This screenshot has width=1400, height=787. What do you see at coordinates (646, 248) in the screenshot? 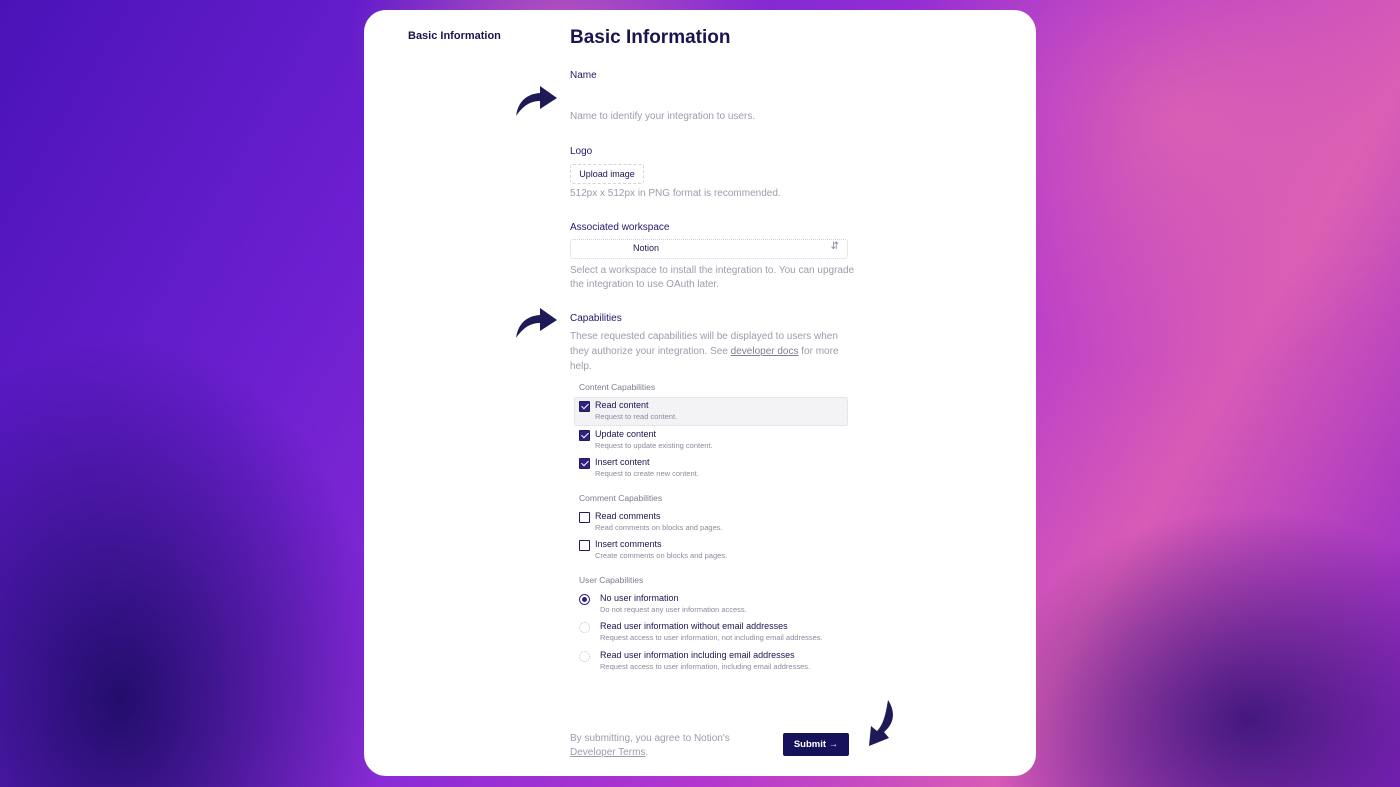
I see `workspace-selected-value: Notion` at bounding box center [646, 248].